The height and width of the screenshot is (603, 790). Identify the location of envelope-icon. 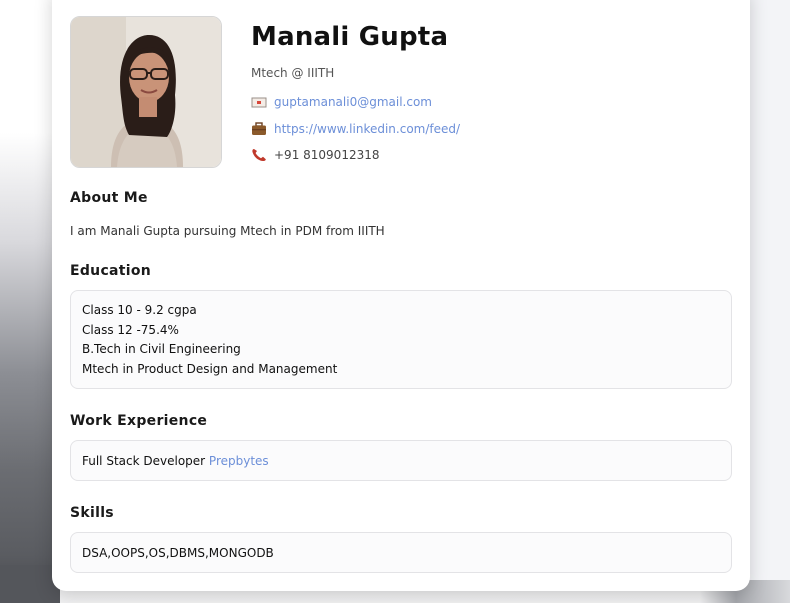
(259, 102).